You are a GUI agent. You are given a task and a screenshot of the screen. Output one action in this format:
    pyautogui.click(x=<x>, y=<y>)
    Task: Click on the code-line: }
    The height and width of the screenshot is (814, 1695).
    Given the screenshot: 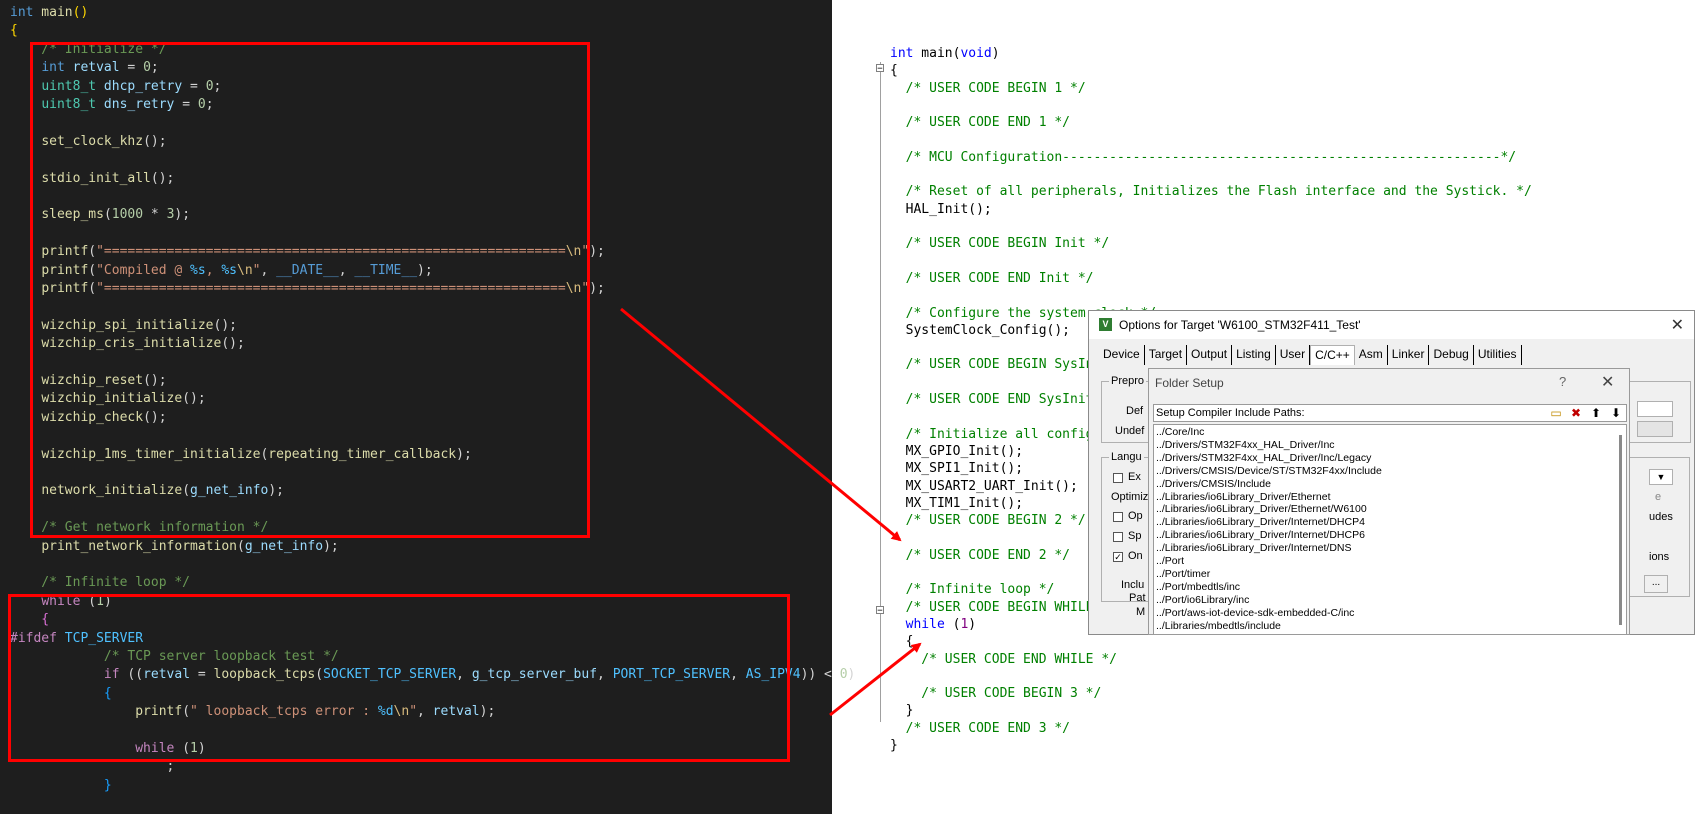 What is the action you would take?
    pyautogui.click(x=902, y=710)
    